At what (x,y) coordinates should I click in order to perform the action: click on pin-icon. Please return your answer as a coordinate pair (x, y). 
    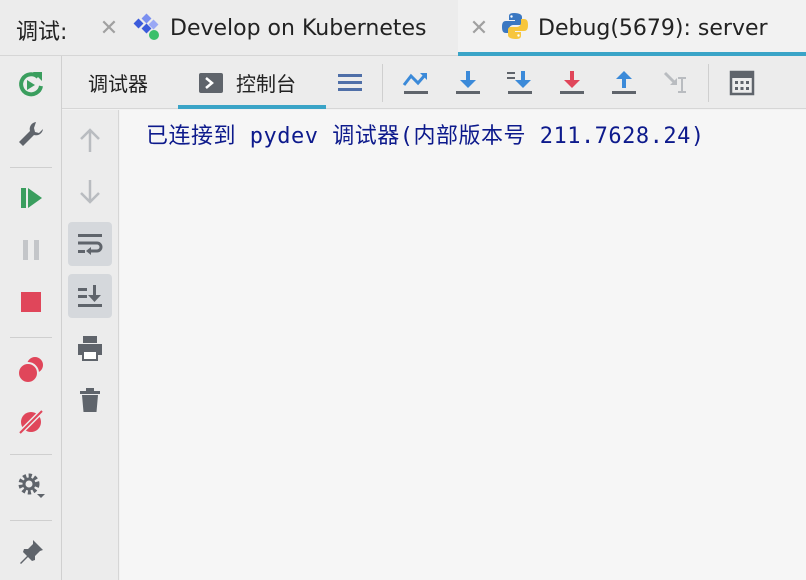
    Looking at the image, I should click on (31, 552).